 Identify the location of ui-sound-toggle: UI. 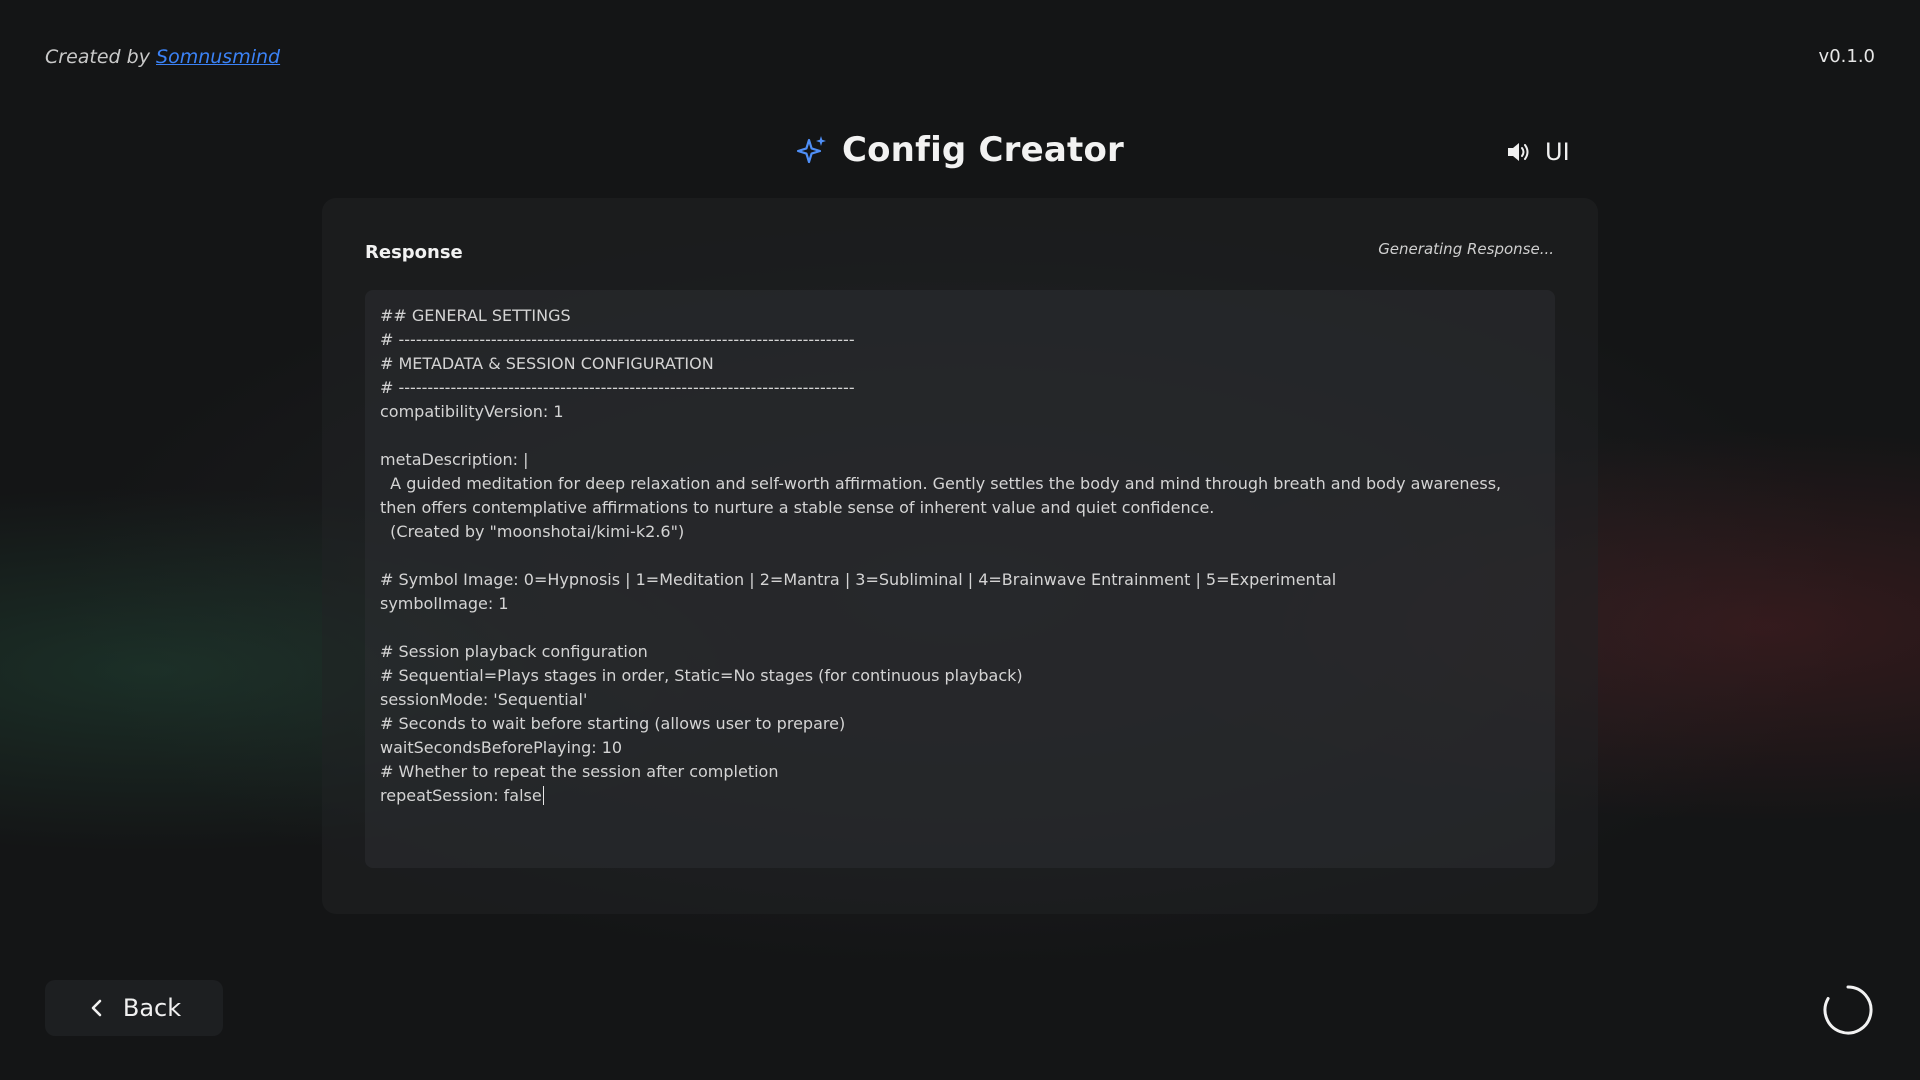
(1537, 152).